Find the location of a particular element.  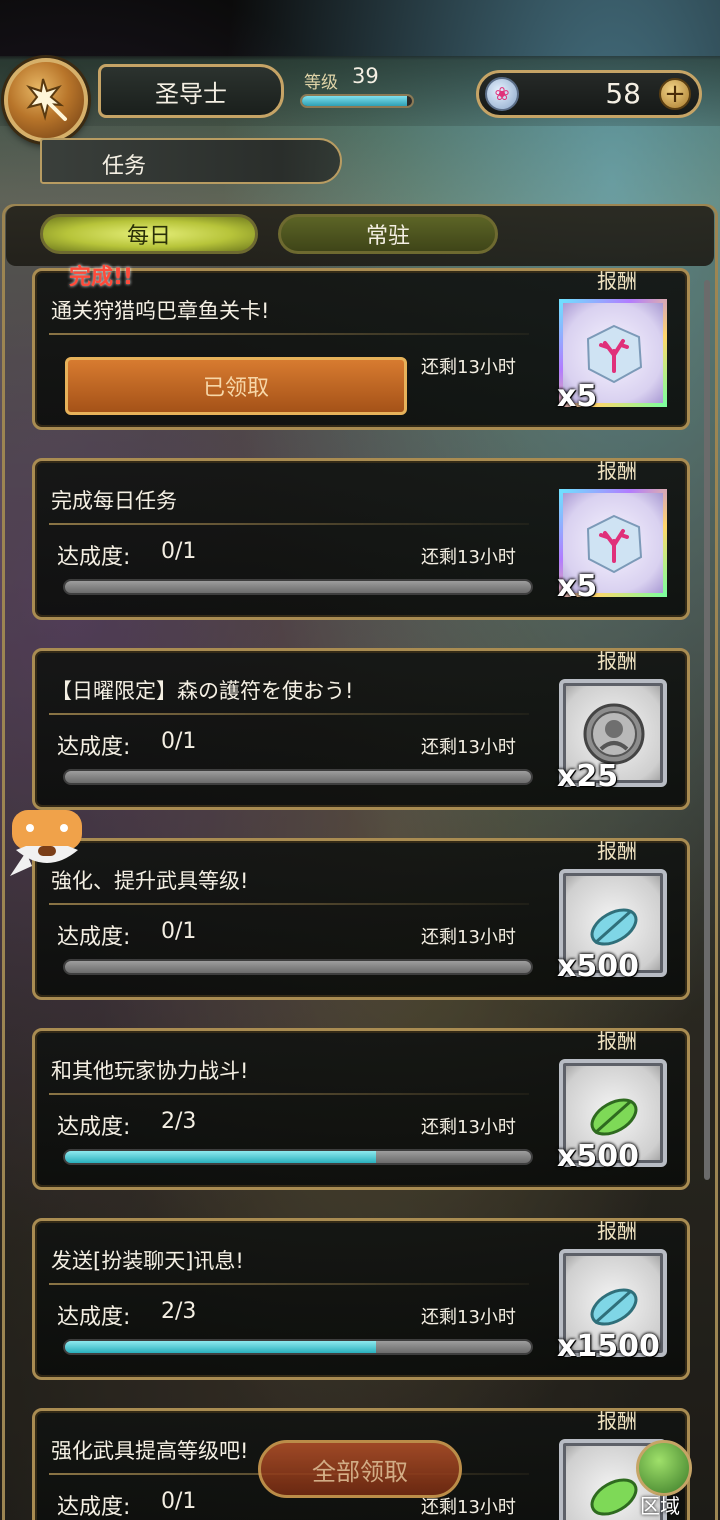

player-name-plate: 圣导士 is located at coordinates (191, 91).